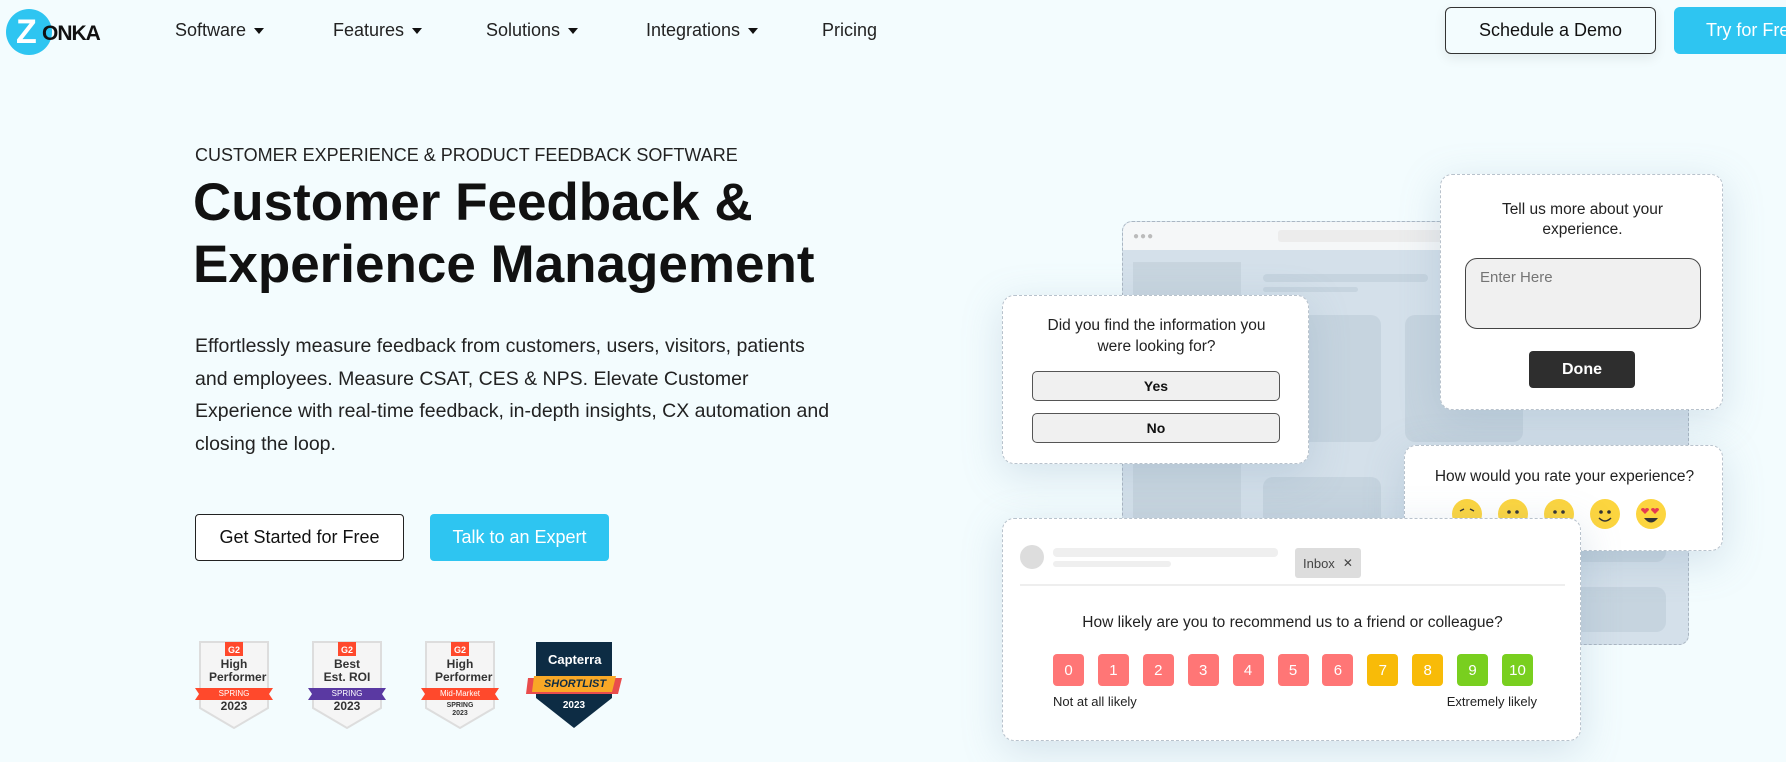 The height and width of the screenshot is (762, 1786). What do you see at coordinates (459, 693) in the screenshot?
I see `badge-ribbon: Mid-Market` at bounding box center [459, 693].